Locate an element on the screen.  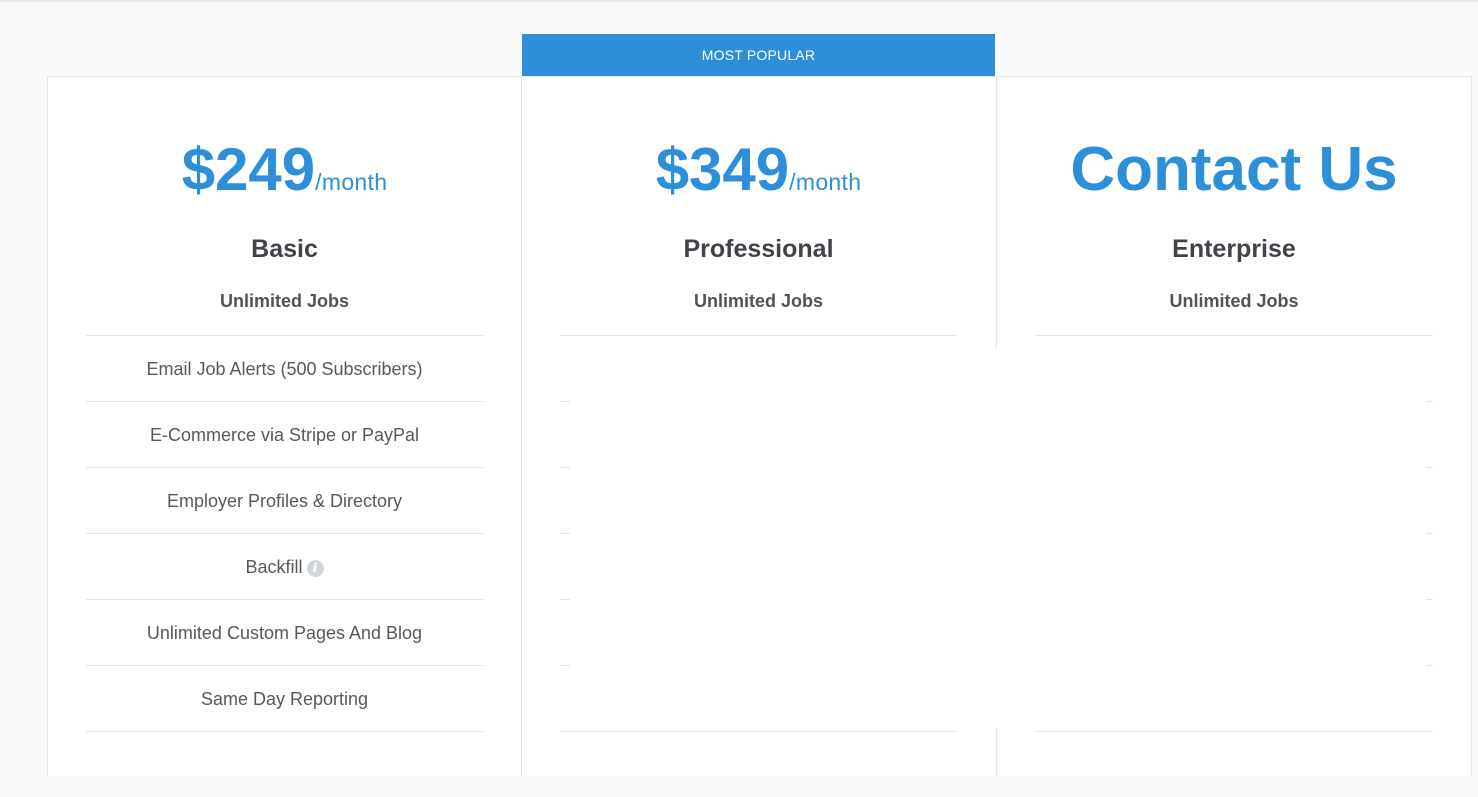
feature-label: Backfill is located at coordinates (274, 567).